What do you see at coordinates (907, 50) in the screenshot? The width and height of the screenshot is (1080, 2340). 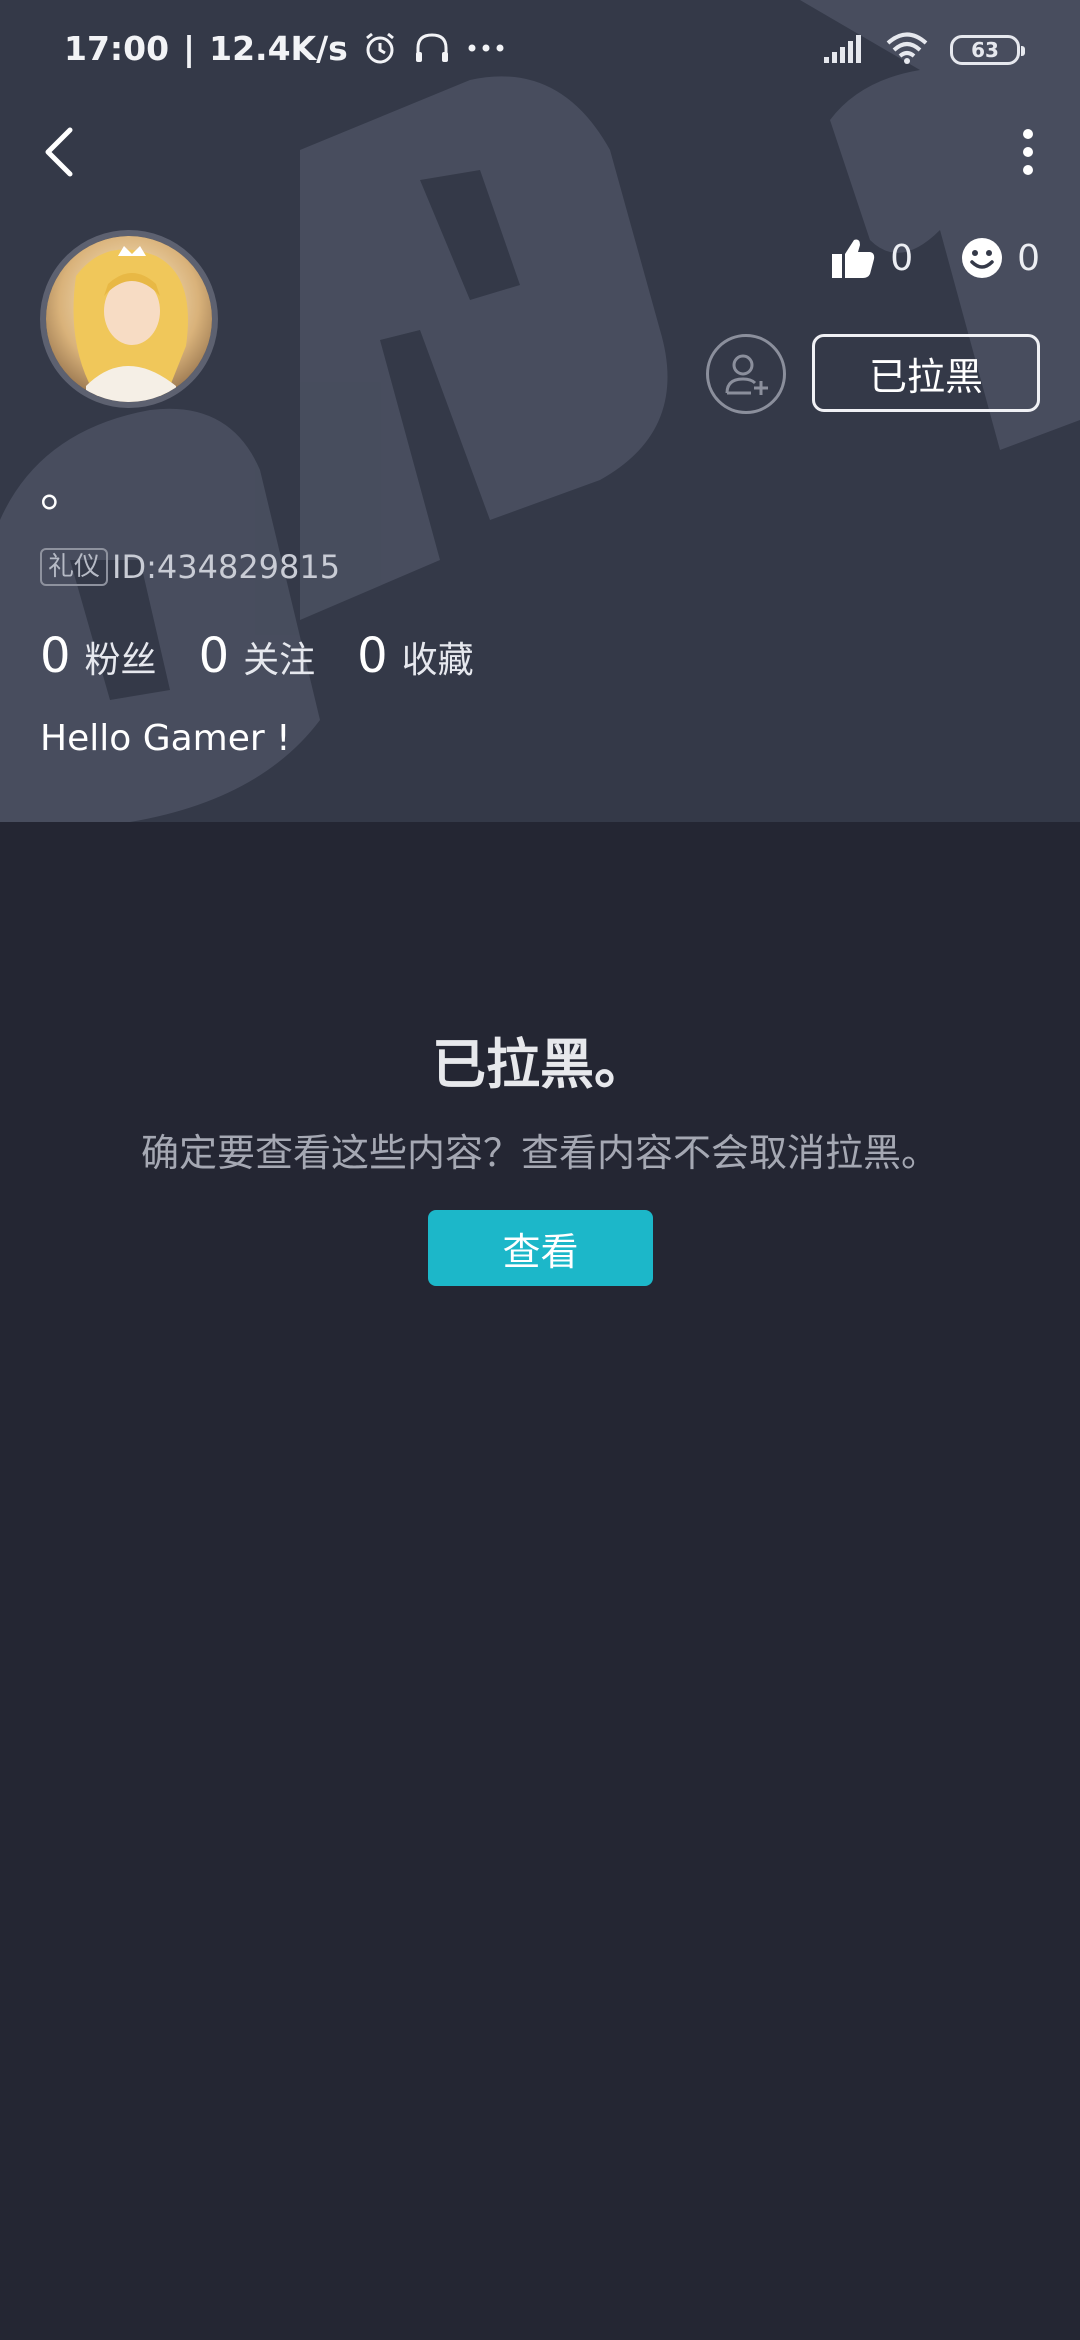 I see `wifi-icon` at bounding box center [907, 50].